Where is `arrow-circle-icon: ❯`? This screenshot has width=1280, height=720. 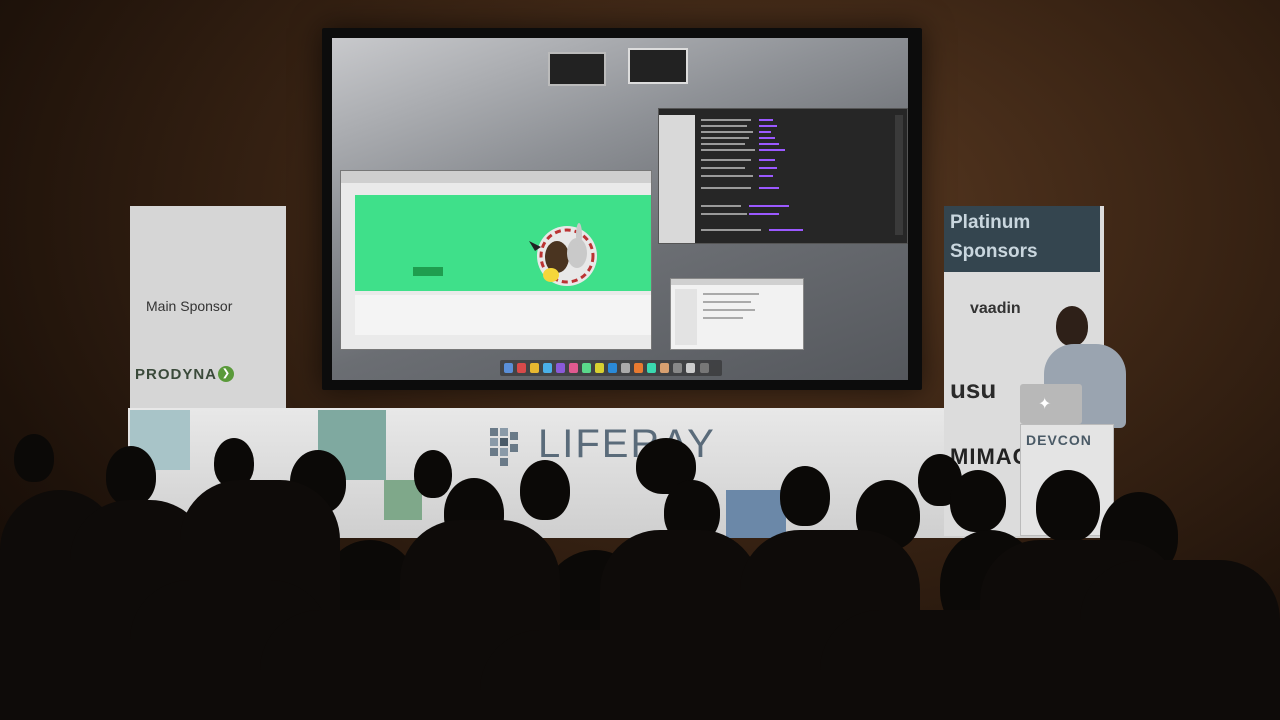
arrow-circle-icon: ❯ is located at coordinates (226, 374).